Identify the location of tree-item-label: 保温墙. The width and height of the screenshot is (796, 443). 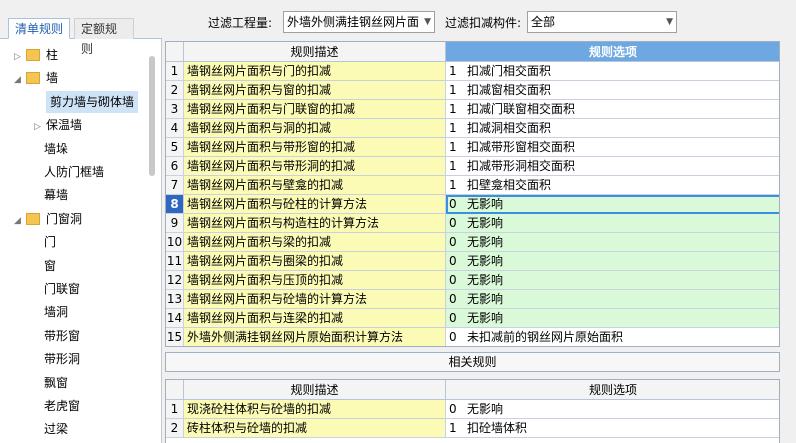
(64, 125).